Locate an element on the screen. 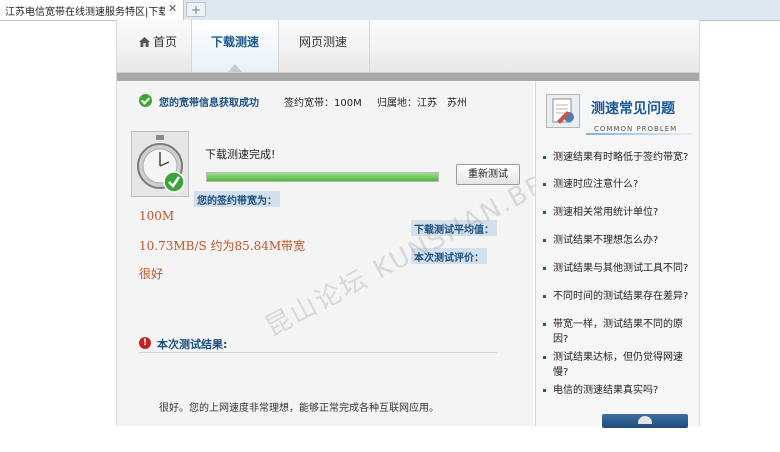 This screenshot has width=780, height=452. nav-divider-bar is located at coordinates (408, 77).